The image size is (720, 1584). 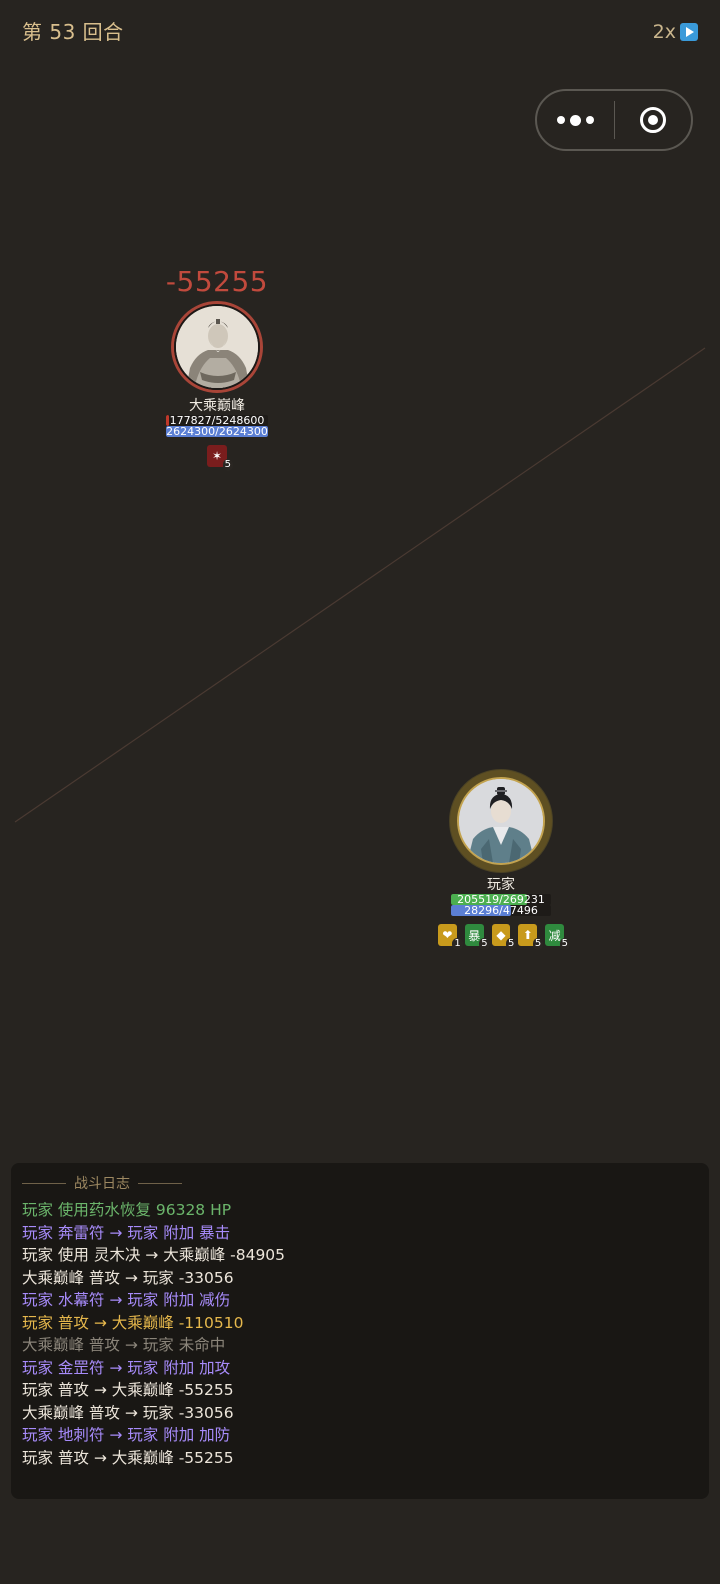 I want to click on log-entry: 大乘巅峰 普攻 → 玩家 未命中, so click(x=124, y=1345).